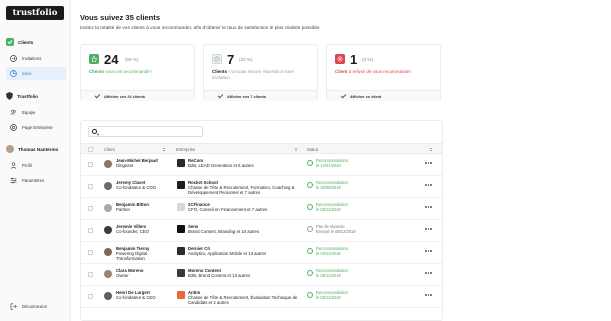  Describe the element at coordinates (94, 131) in the screenshot. I see `search-icon` at that location.